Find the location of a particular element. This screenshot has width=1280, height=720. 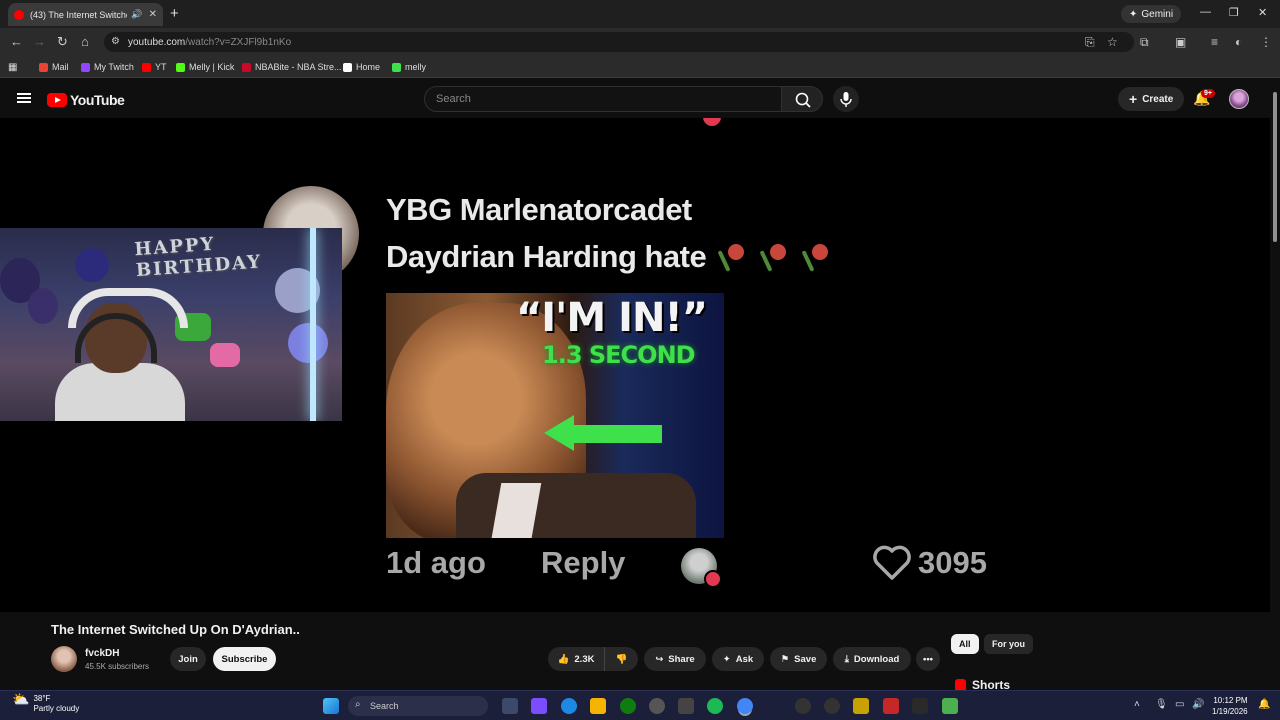

reload-icon: ↻ is located at coordinates (62, 42).